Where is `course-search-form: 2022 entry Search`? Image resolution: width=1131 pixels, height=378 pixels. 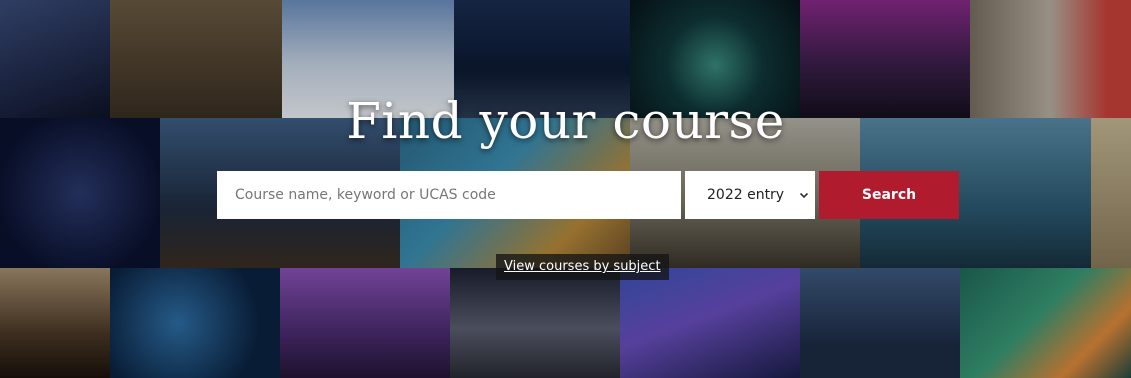
course-search-form: 2022 entry Search is located at coordinates (588, 195).